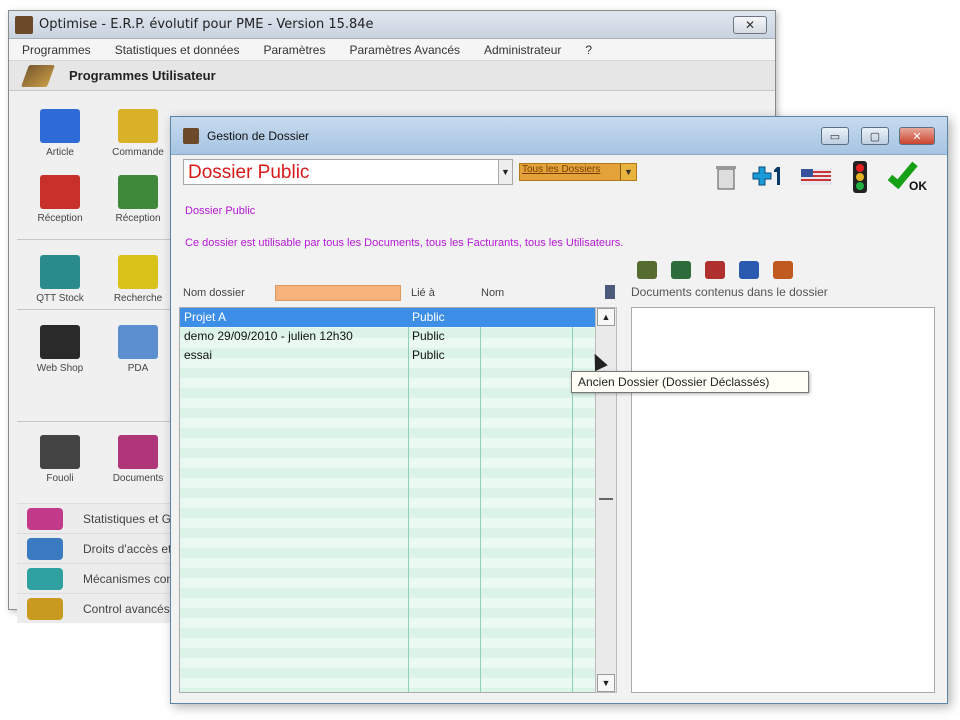 The height and width of the screenshot is (720, 960). Describe the element at coordinates (388, 336) in the screenshot. I see `table-row: demo 29/09/2010 - julien 12h30 Public` at that location.